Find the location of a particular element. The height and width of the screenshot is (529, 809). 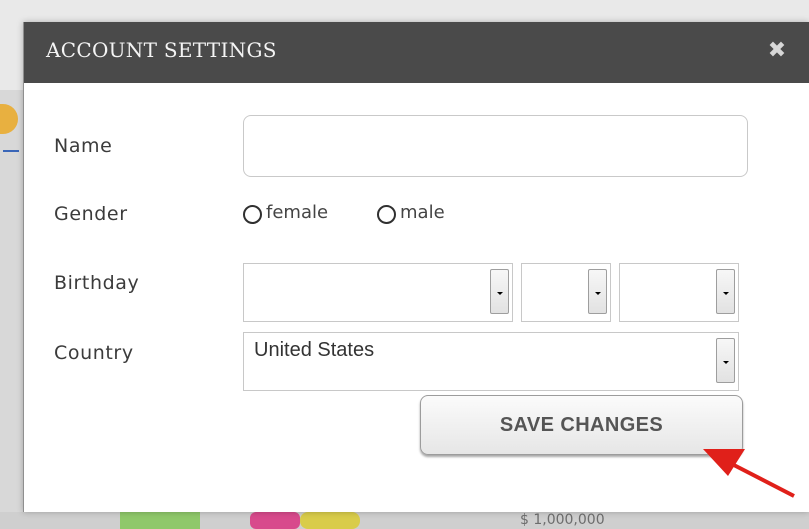

save-changes-button: SAVE CHANGES is located at coordinates (581, 425).